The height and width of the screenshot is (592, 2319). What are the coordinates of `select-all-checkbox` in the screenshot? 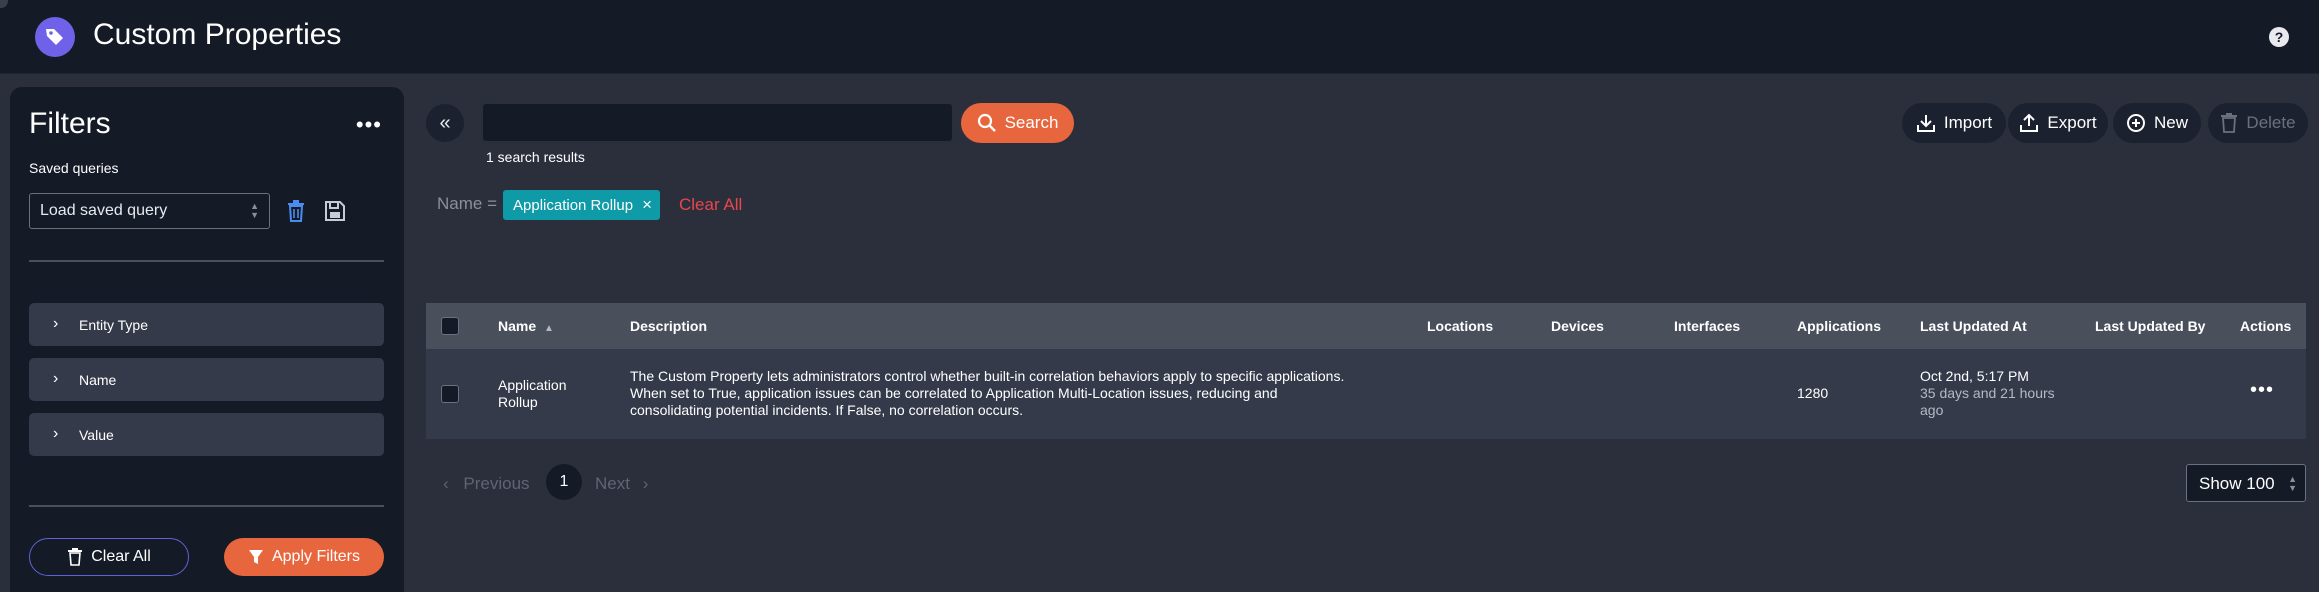 It's located at (450, 326).